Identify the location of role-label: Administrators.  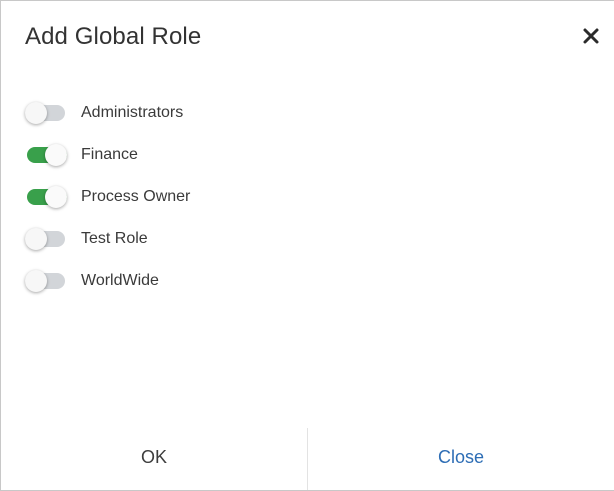
(132, 112).